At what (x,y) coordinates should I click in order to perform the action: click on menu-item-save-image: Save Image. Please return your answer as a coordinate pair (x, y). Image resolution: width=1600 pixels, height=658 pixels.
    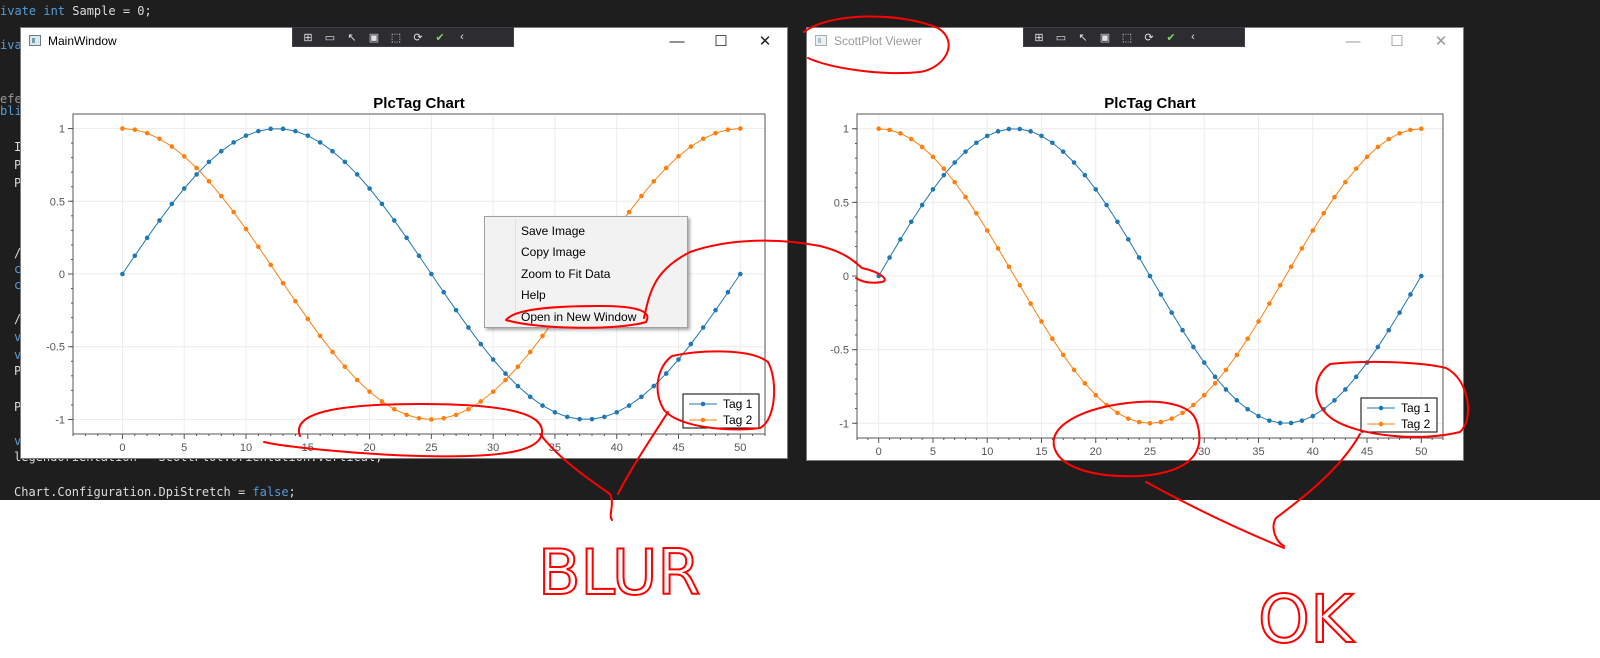
    Looking at the image, I should click on (553, 231).